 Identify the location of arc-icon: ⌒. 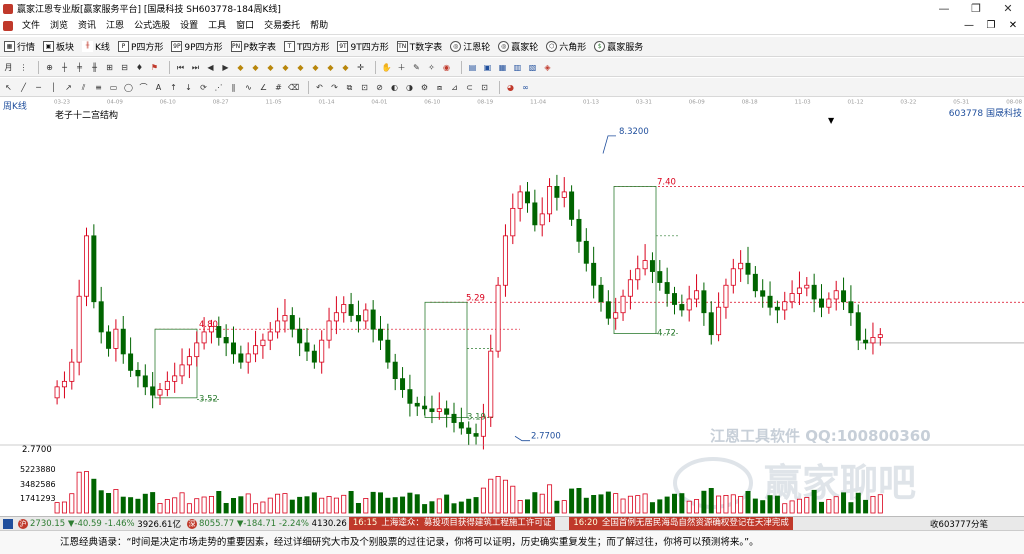
(143, 87).